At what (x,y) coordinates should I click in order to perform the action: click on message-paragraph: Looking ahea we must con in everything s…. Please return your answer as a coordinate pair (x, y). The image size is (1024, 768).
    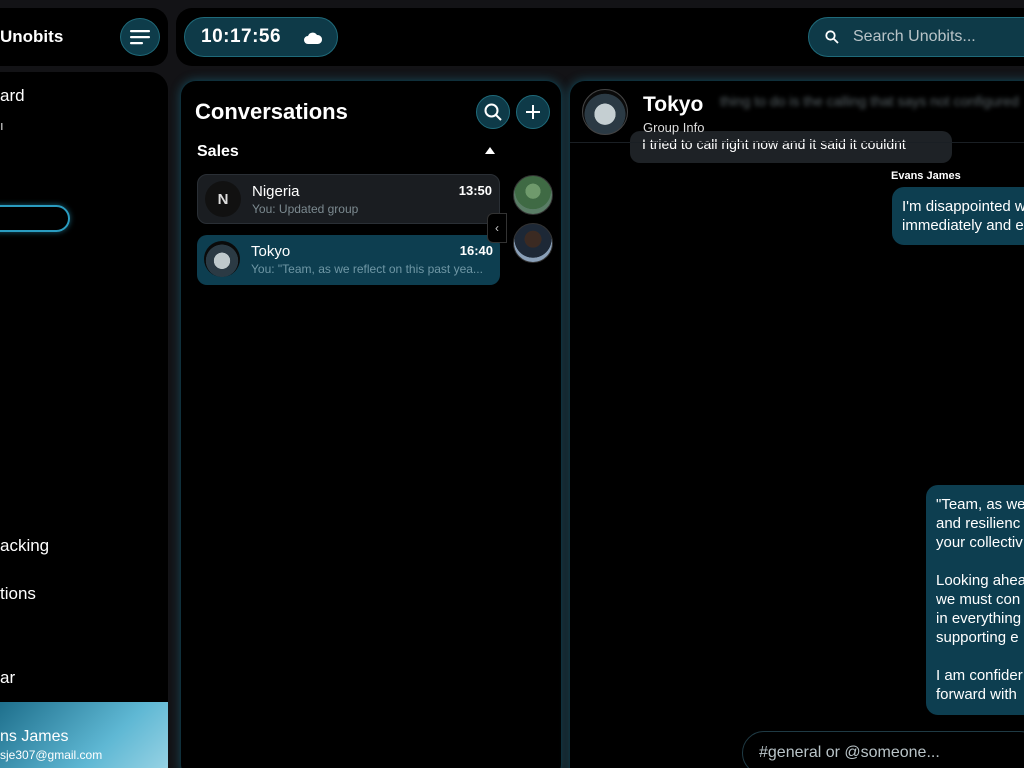
    Looking at the image, I should click on (980, 609).